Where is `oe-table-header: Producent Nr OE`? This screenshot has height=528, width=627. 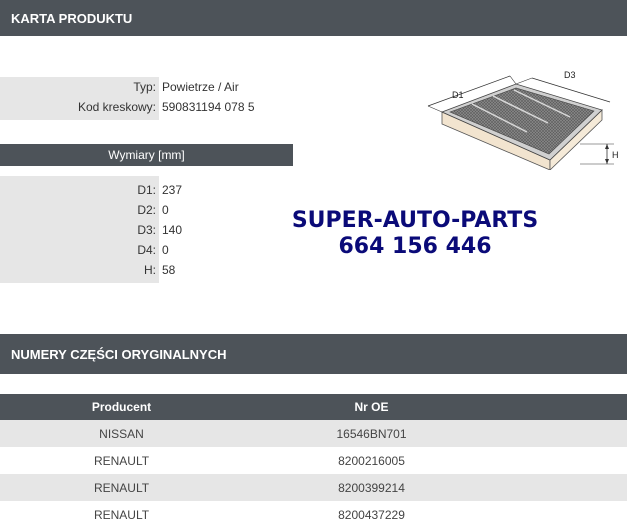
oe-table-header: Producent Nr OE is located at coordinates (313, 407).